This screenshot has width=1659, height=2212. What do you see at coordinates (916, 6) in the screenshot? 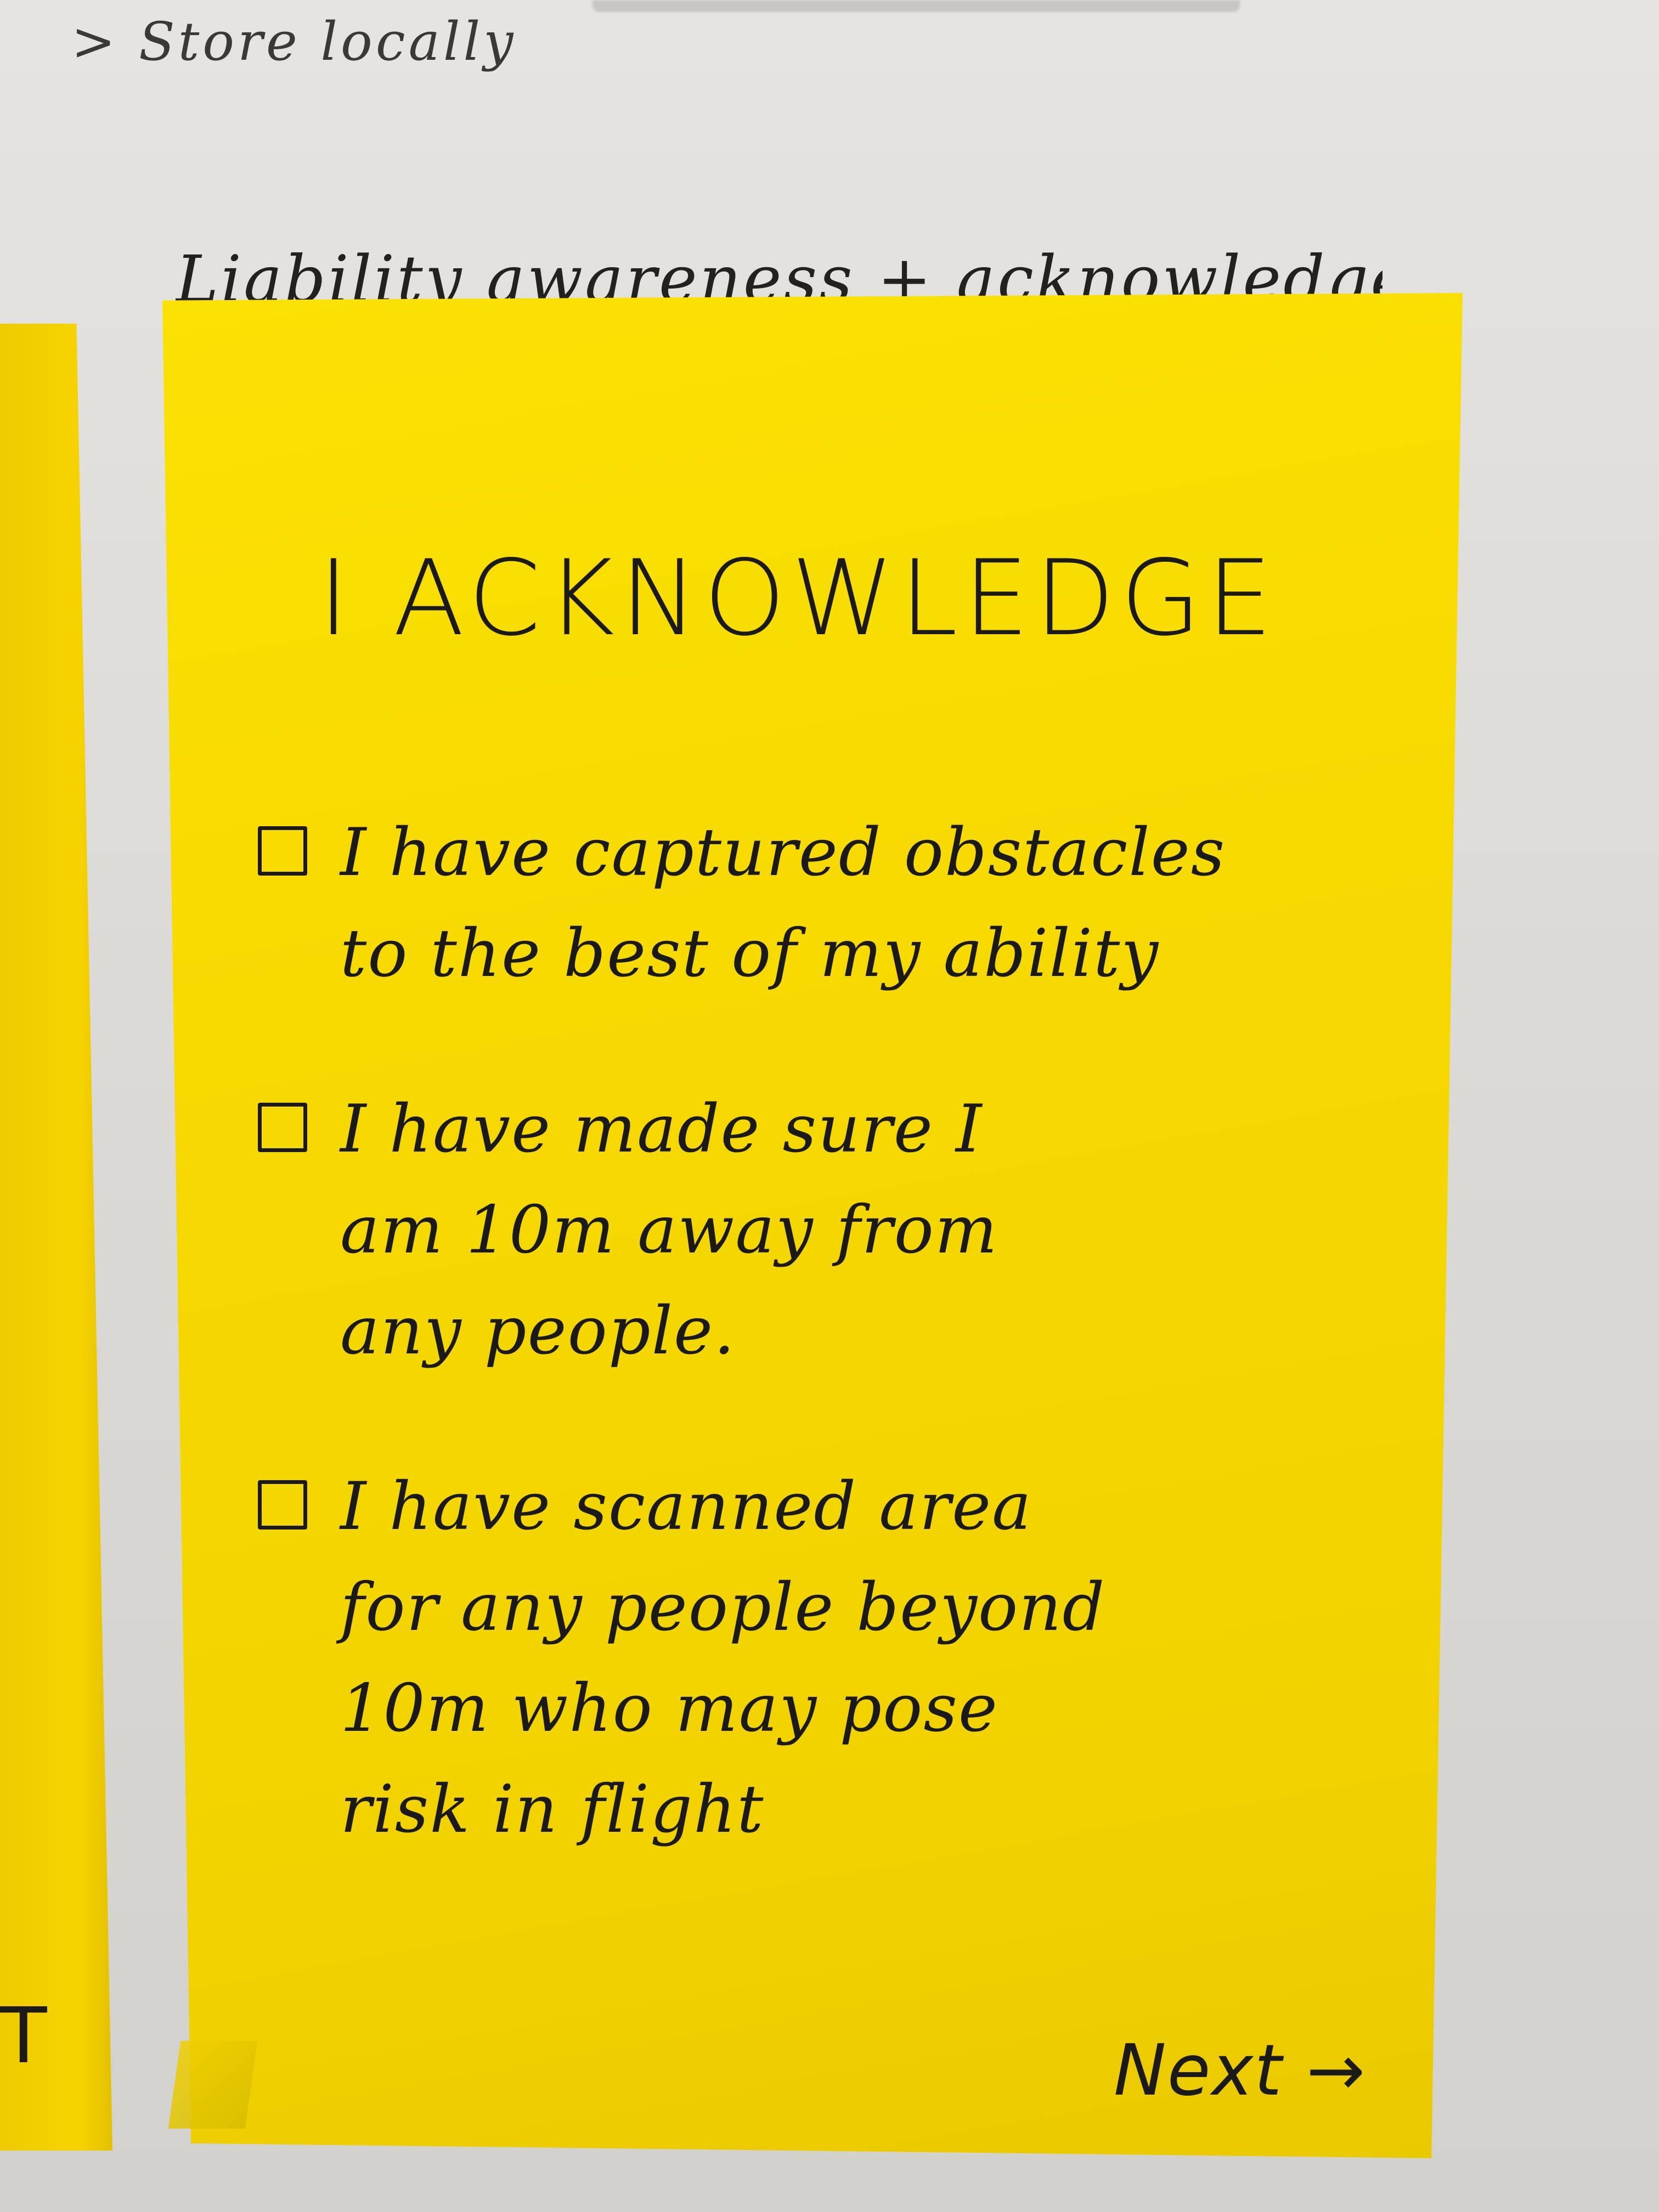
I see `top-sticky-edge` at bounding box center [916, 6].